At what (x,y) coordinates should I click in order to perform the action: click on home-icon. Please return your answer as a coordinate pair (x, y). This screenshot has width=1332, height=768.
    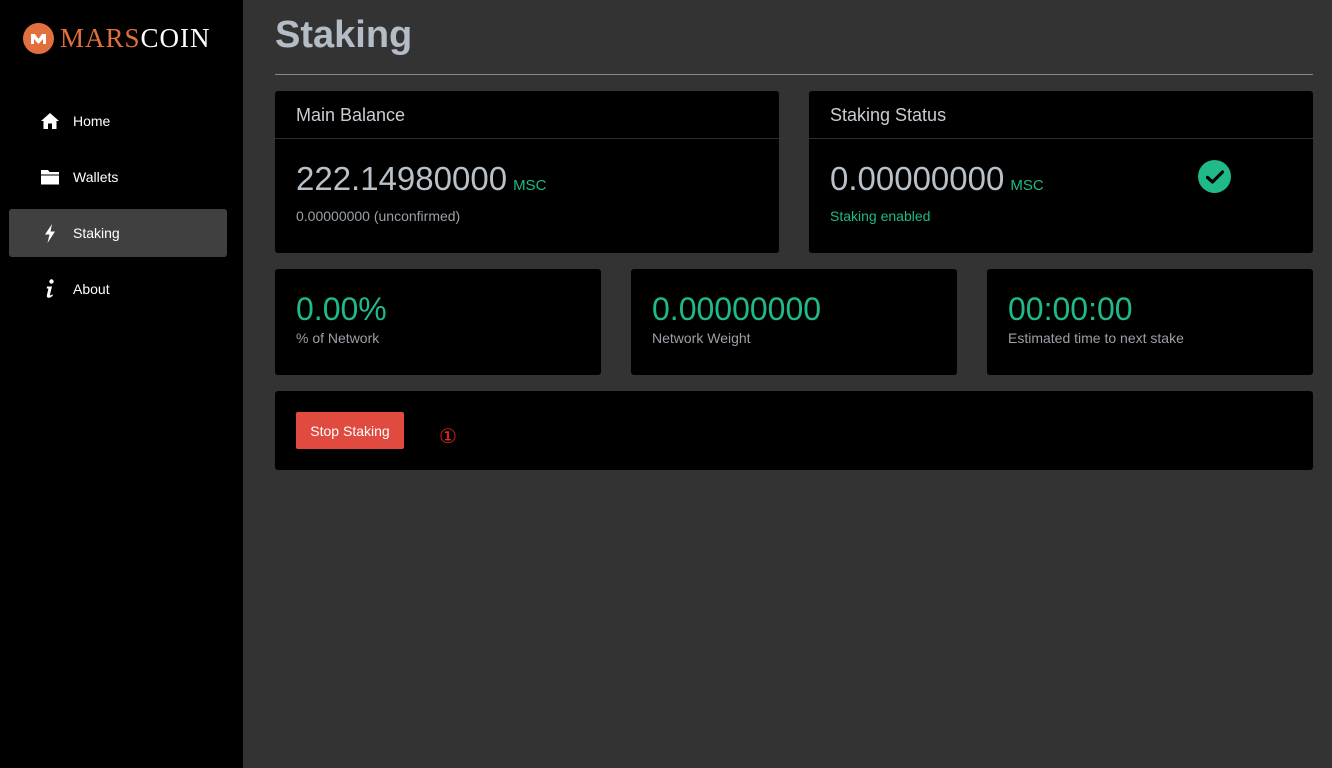
    Looking at the image, I should click on (50, 121).